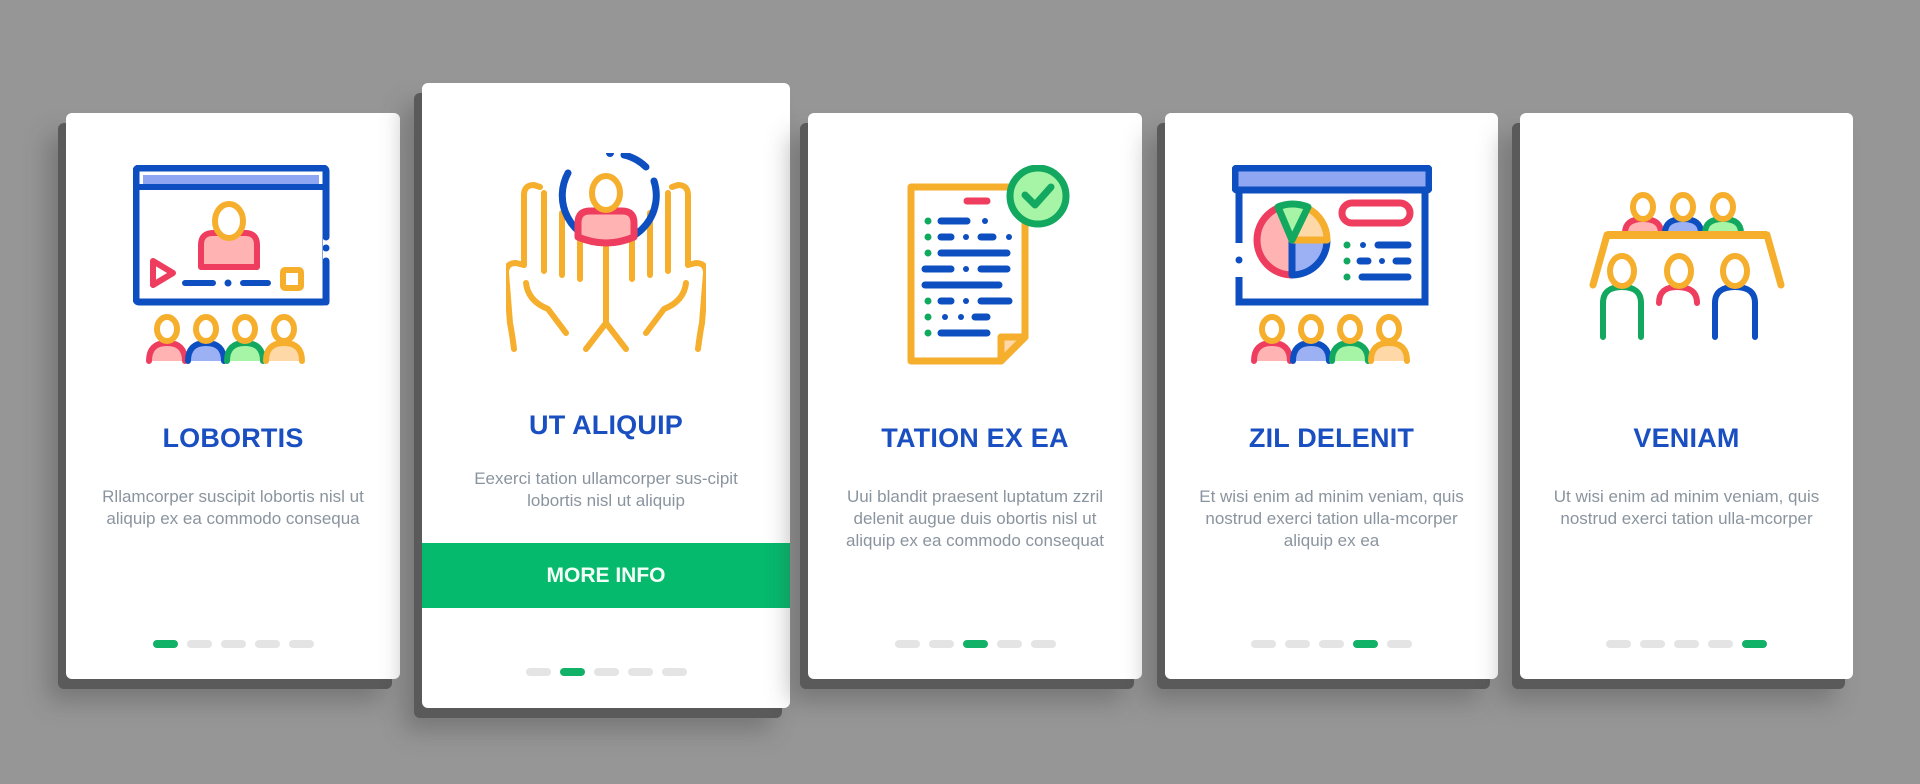 The height and width of the screenshot is (784, 1920). What do you see at coordinates (1331, 438) in the screenshot?
I see `card-title: ZIL DELENIT` at bounding box center [1331, 438].